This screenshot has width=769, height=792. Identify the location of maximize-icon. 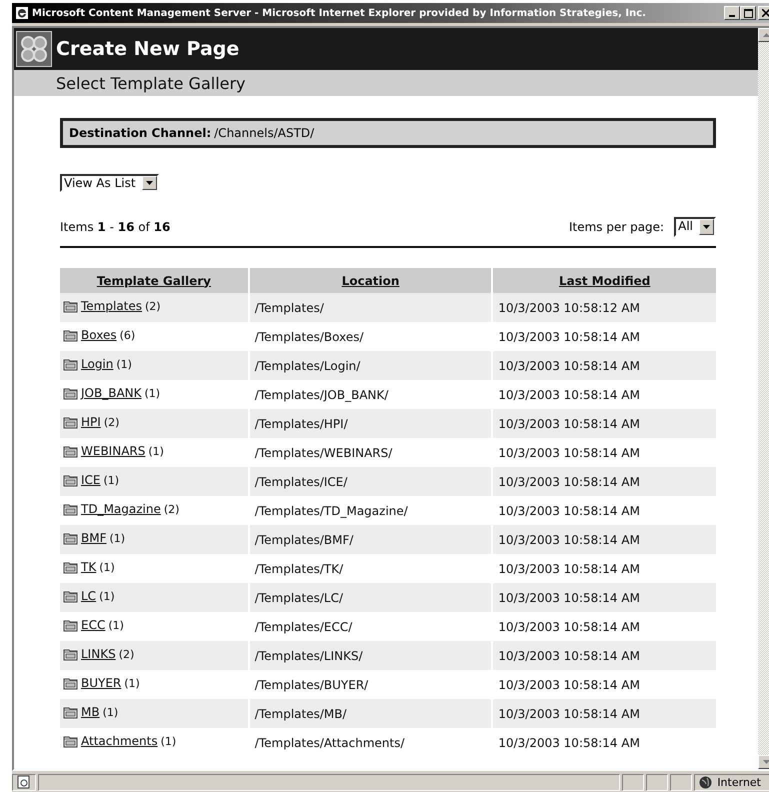
(748, 13).